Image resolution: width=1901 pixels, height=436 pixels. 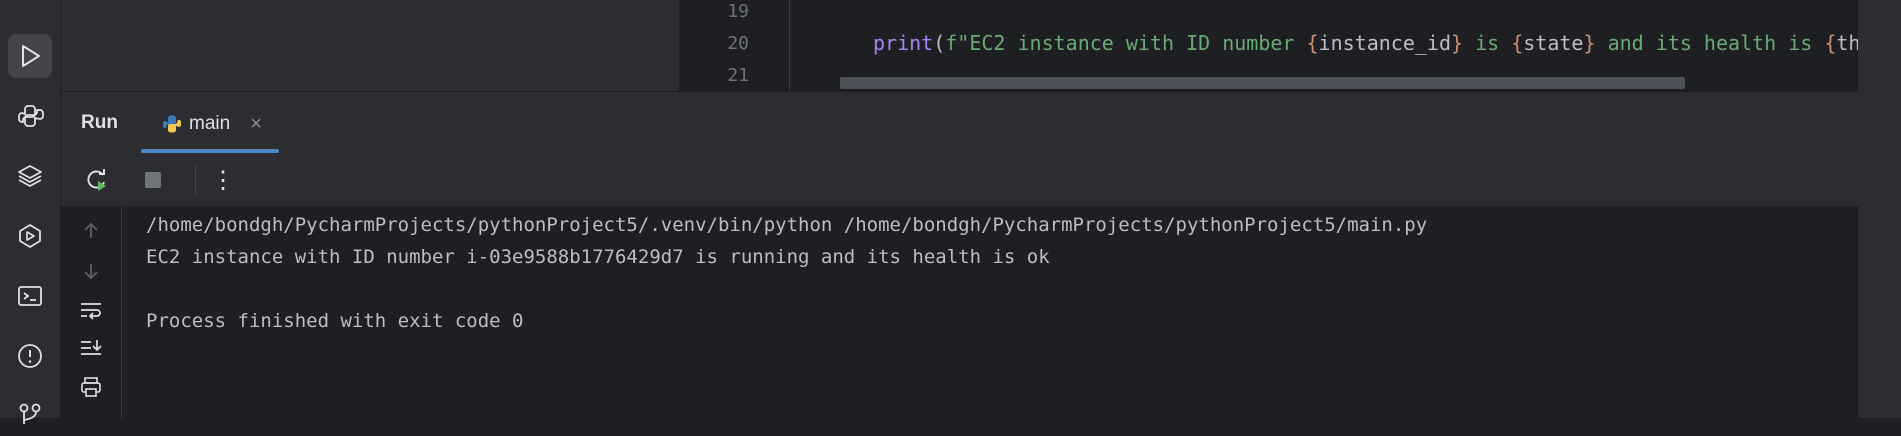 What do you see at coordinates (738, 43) in the screenshot?
I see `line-number: 20` at bounding box center [738, 43].